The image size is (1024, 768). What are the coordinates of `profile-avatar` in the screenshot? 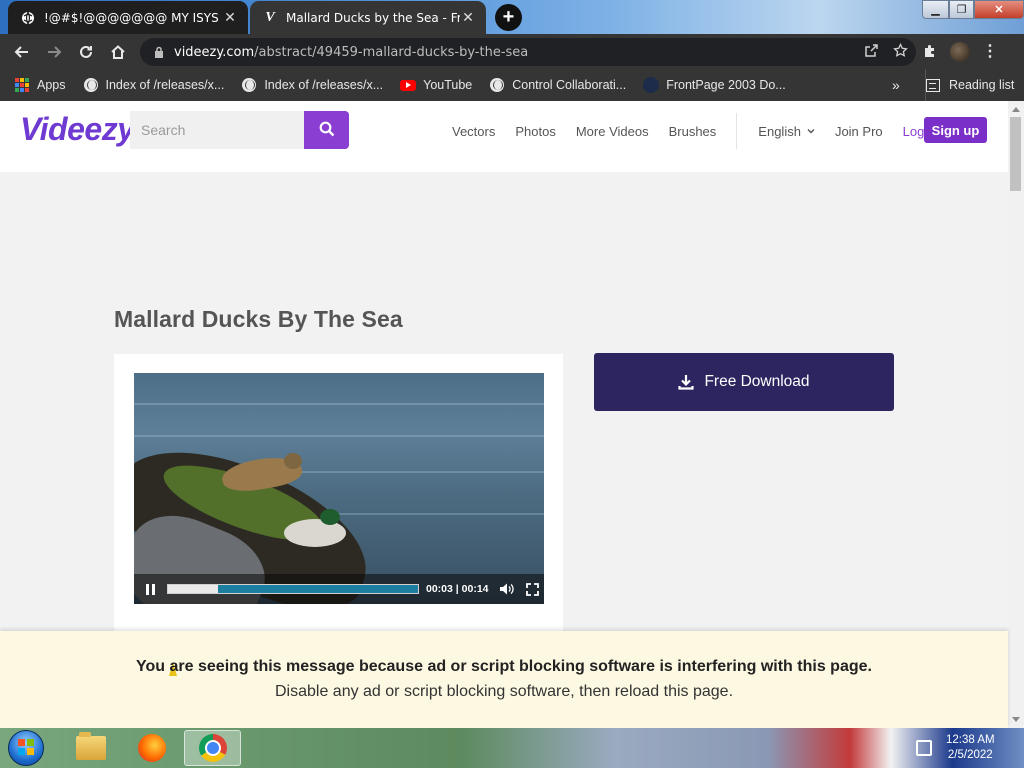 It's located at (960, 52).